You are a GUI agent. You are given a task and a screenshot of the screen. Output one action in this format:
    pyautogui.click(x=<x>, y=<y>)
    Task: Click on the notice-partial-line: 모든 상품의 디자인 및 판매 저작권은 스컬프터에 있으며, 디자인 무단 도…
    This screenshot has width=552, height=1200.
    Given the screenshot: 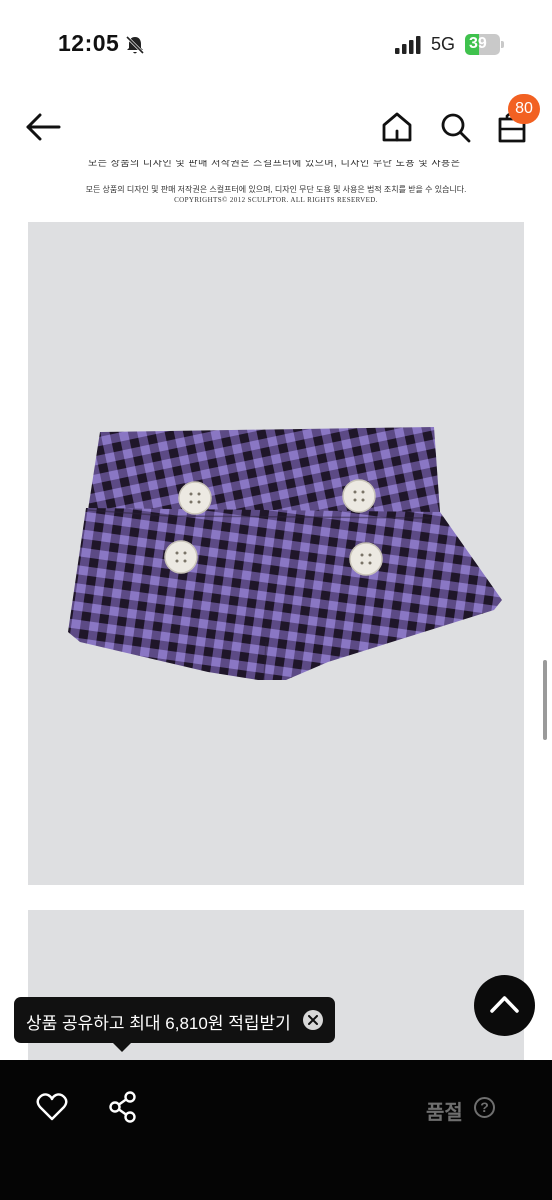 What is the action you would take?
    pyautogui.click(x=276, y=165)
    